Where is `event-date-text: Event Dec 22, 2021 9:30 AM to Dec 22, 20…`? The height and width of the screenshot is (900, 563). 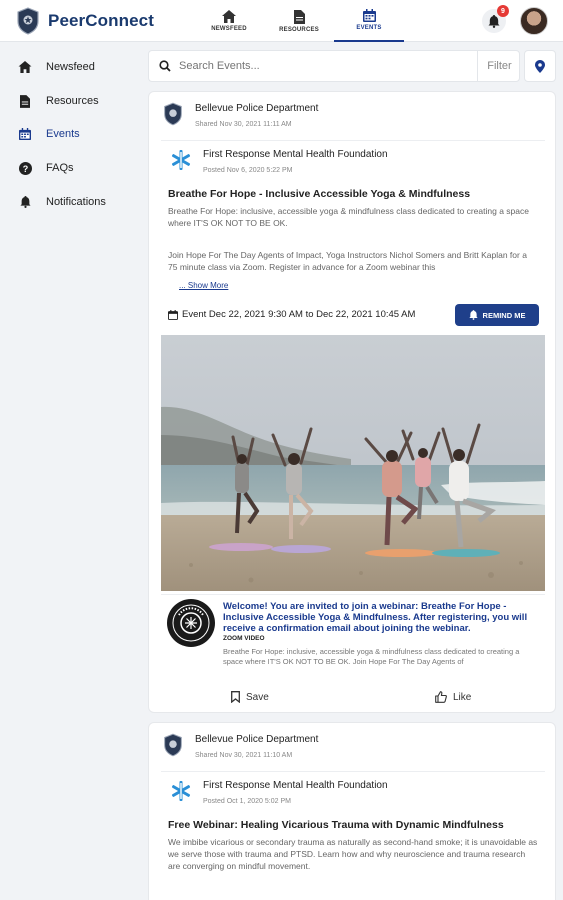
event-date-text: Event Dec 22, 2021 9:30 AM to Dec 22, 20… is located at coordinates (299, 314).